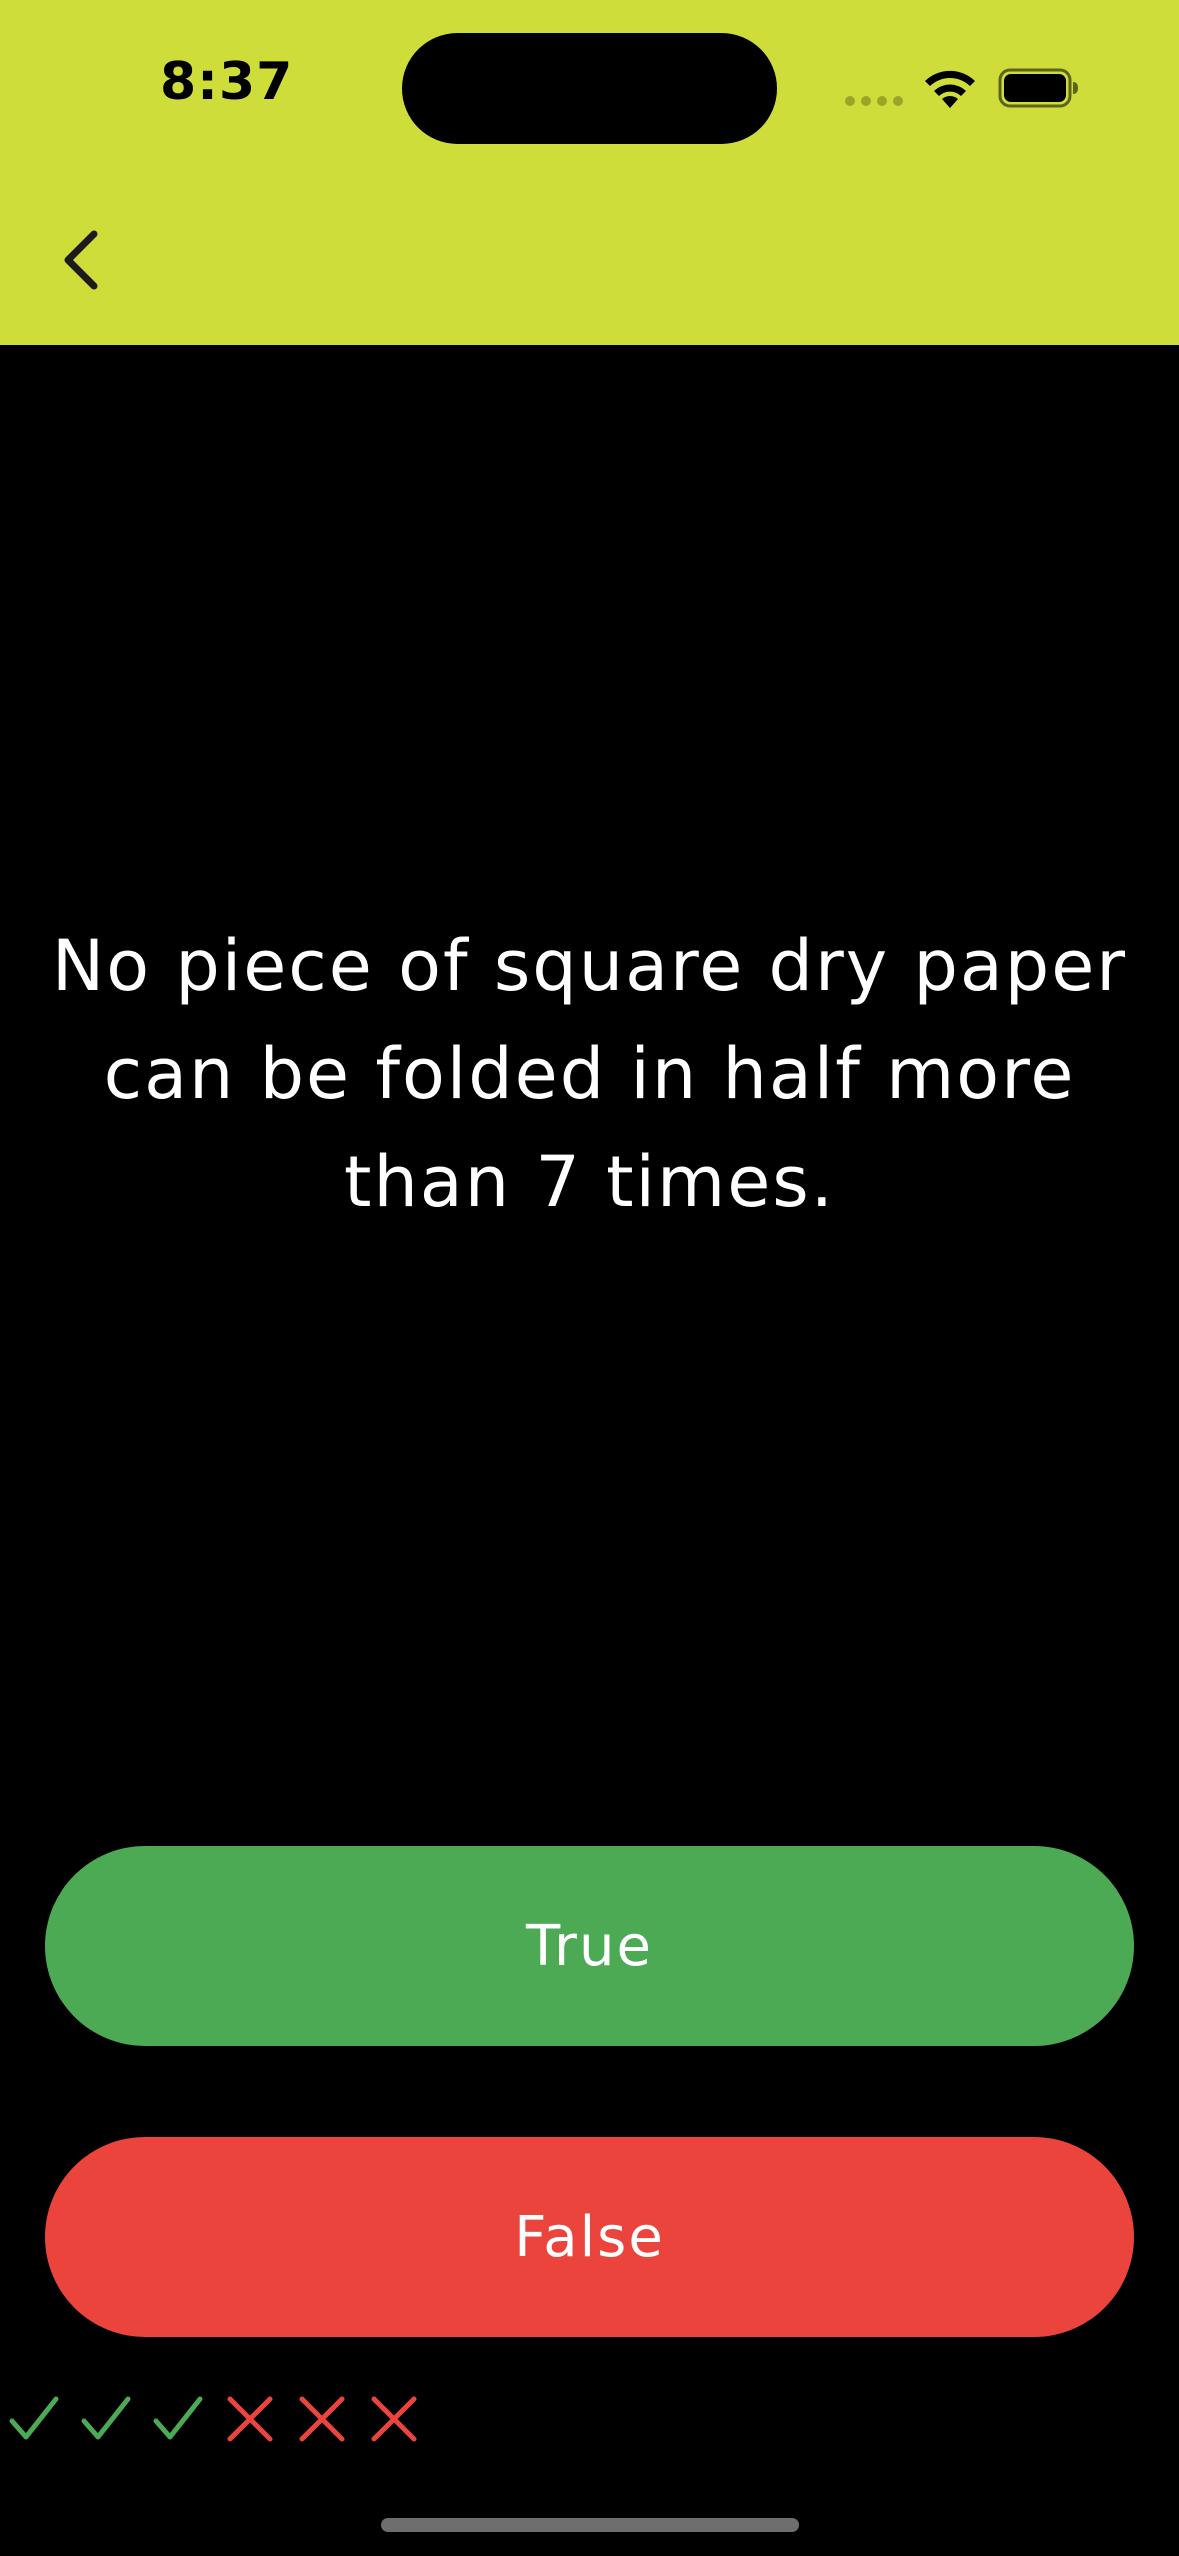 This screenshot has height=2556, width=1179. What do you see at coordinates (590, 2525) in the screenshot?
I see `home-indicator` at bounding box center [590, 2525].